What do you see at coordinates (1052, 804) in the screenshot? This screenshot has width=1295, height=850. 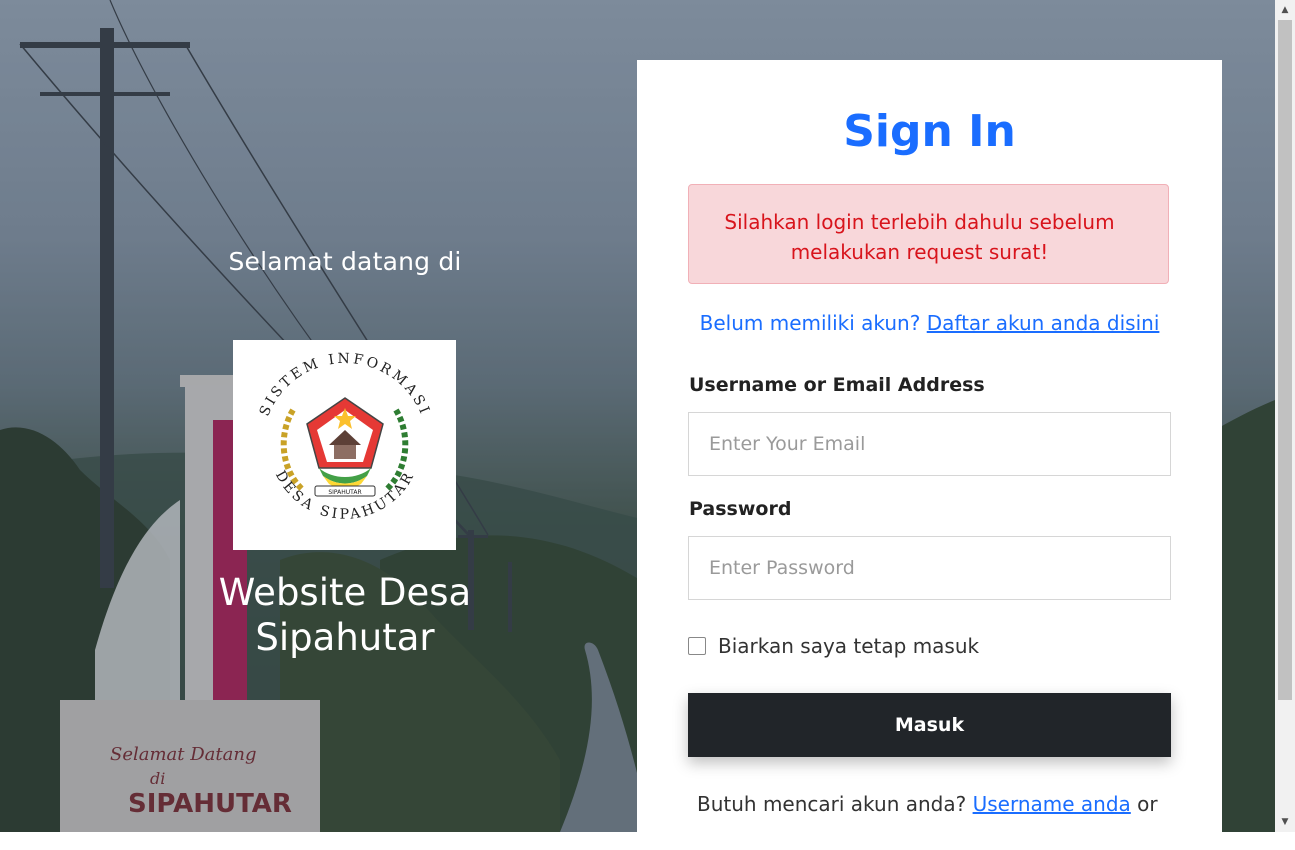 I see `find-username-link: Username anda` at bounding box center [1052, 804].